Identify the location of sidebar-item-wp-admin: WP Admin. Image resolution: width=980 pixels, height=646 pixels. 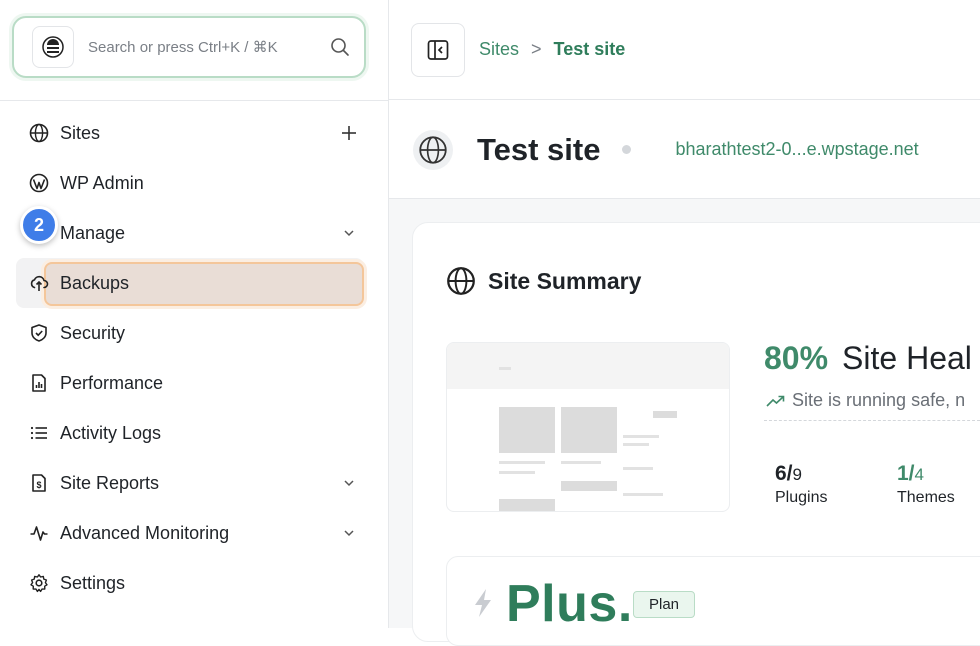
(190, 183).